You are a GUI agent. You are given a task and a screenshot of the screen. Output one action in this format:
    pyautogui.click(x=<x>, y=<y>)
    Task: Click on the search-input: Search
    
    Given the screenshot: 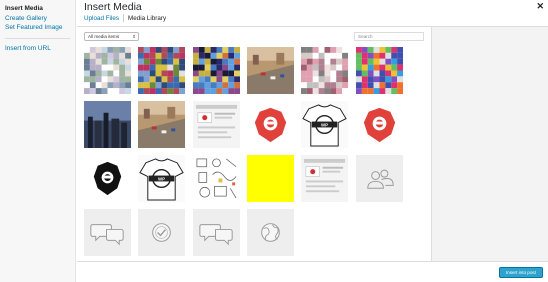 What is the action you would take?
    pyautogui.click(x=389, y=36)
    